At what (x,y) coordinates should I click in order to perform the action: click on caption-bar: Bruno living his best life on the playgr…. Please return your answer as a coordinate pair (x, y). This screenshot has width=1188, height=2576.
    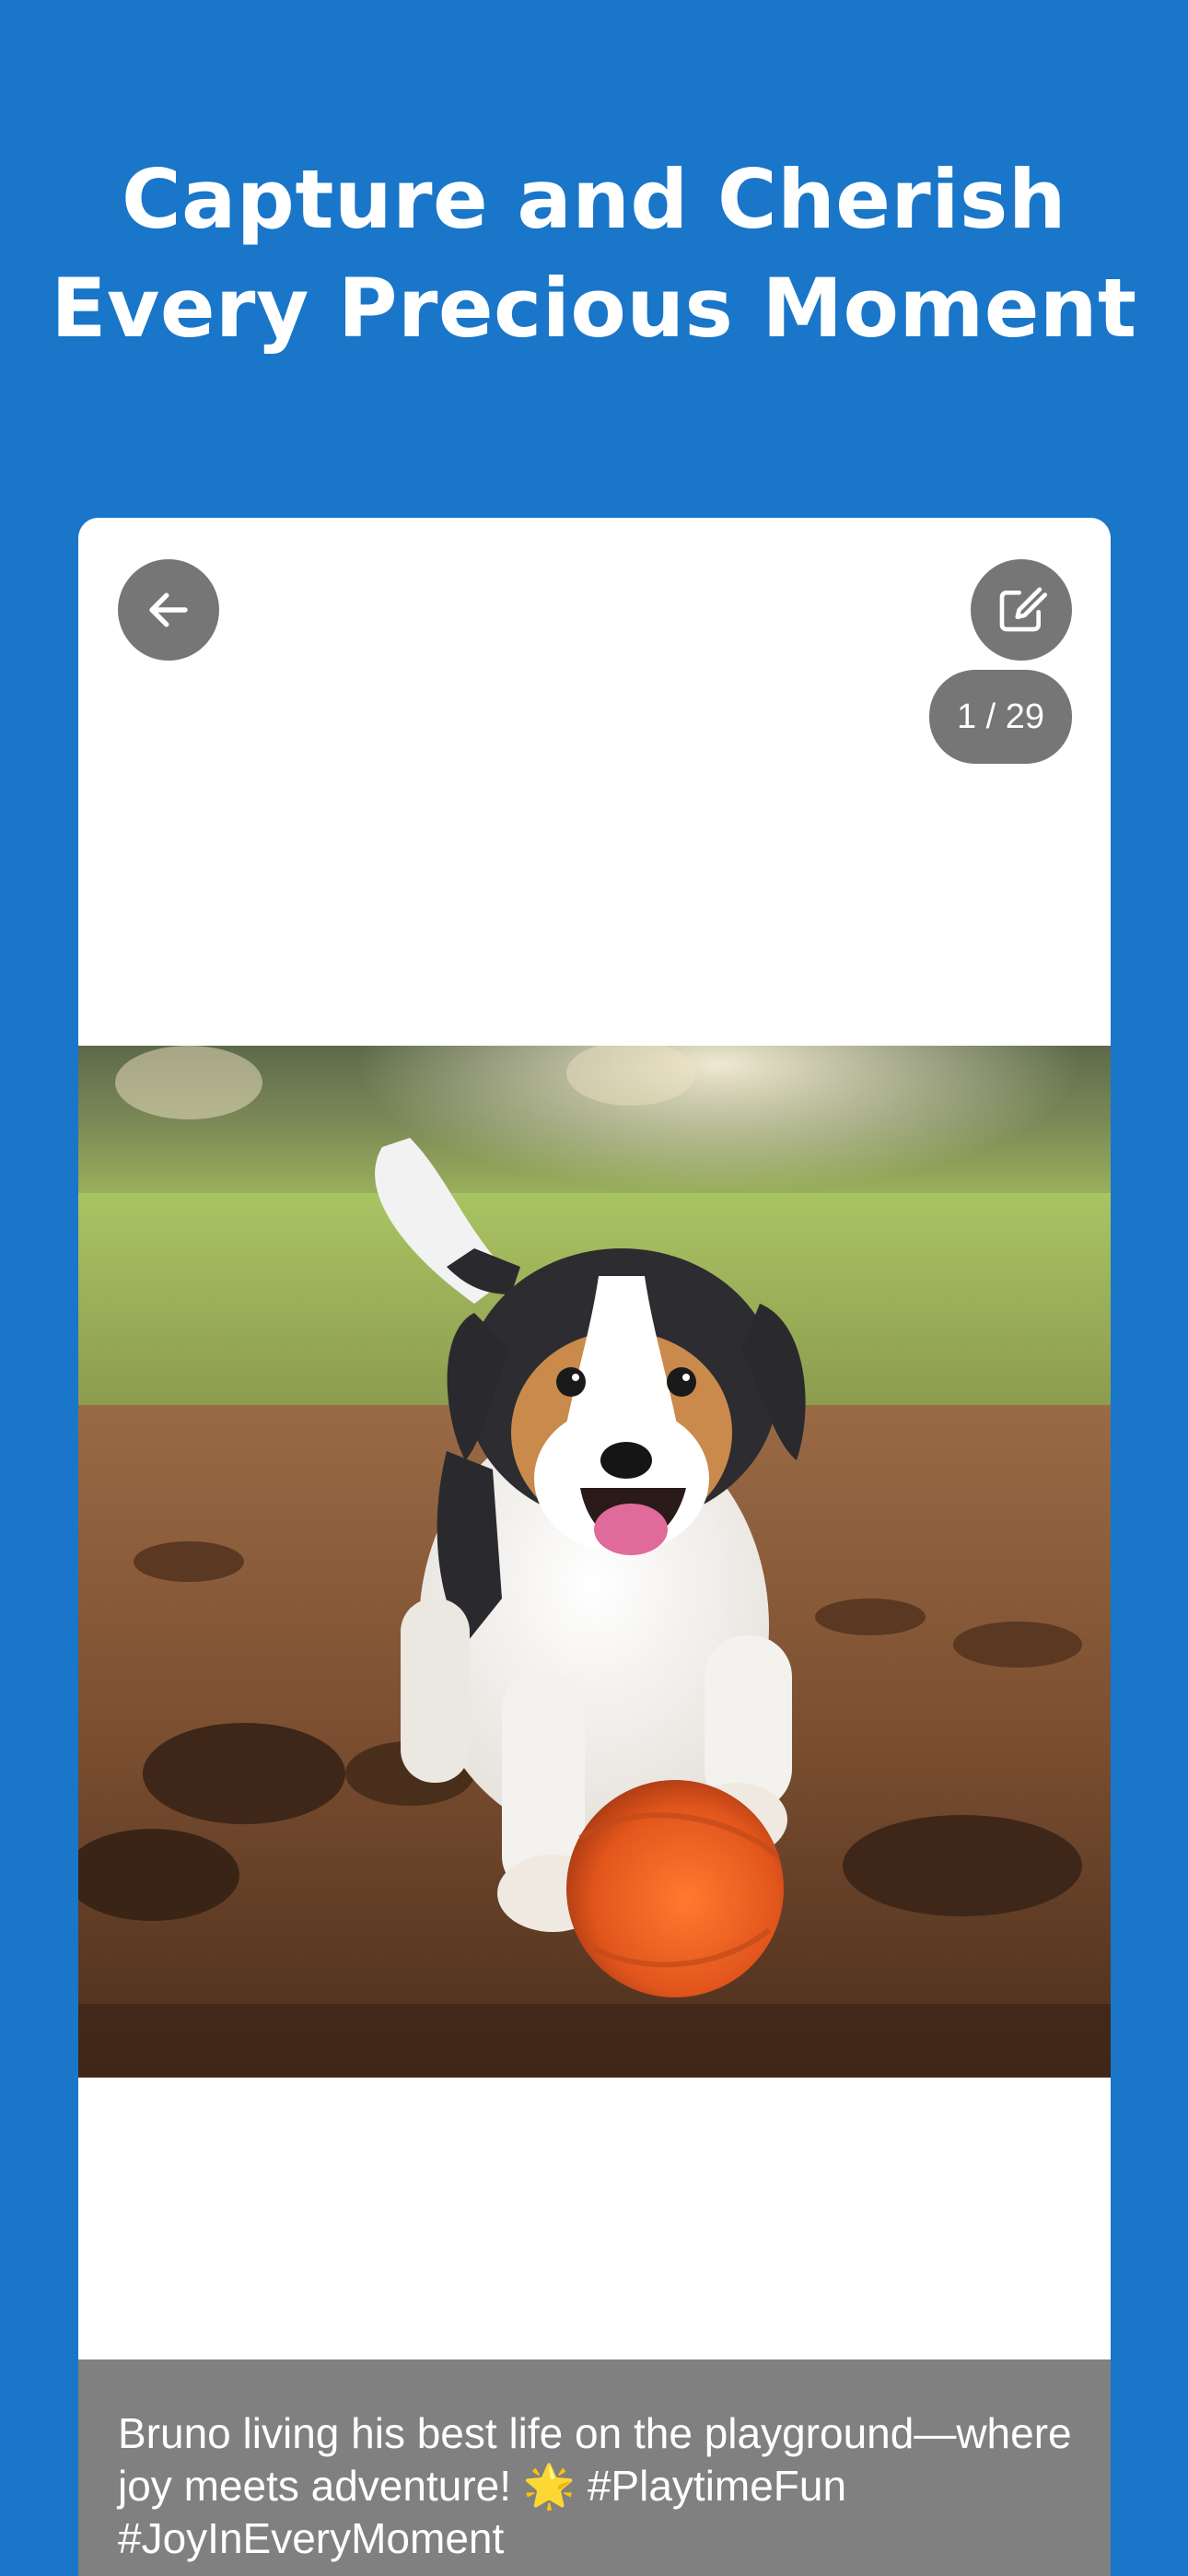
    Looking at the image, I should click on (594, 2467).